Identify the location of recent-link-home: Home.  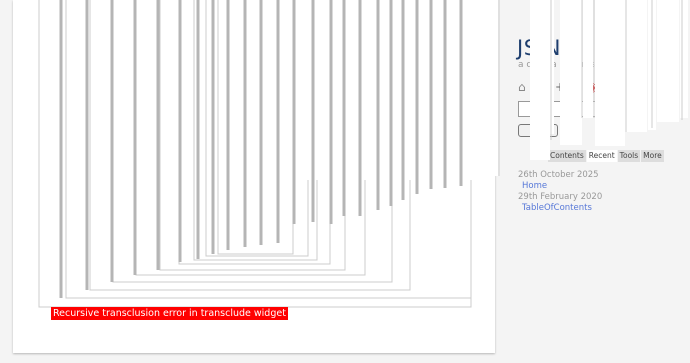
(560, 186).